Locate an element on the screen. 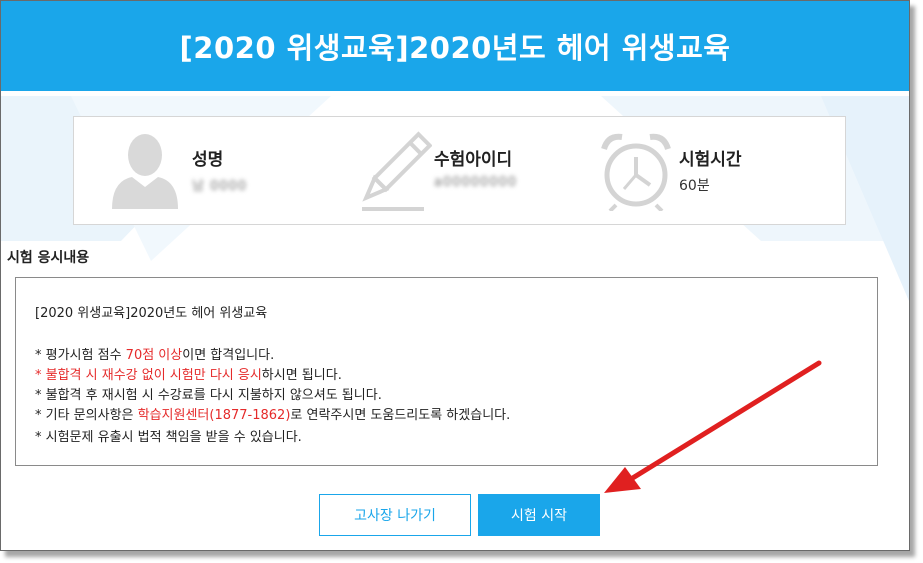  user-id-value: a00000000 is located at coordinates (476, 182).